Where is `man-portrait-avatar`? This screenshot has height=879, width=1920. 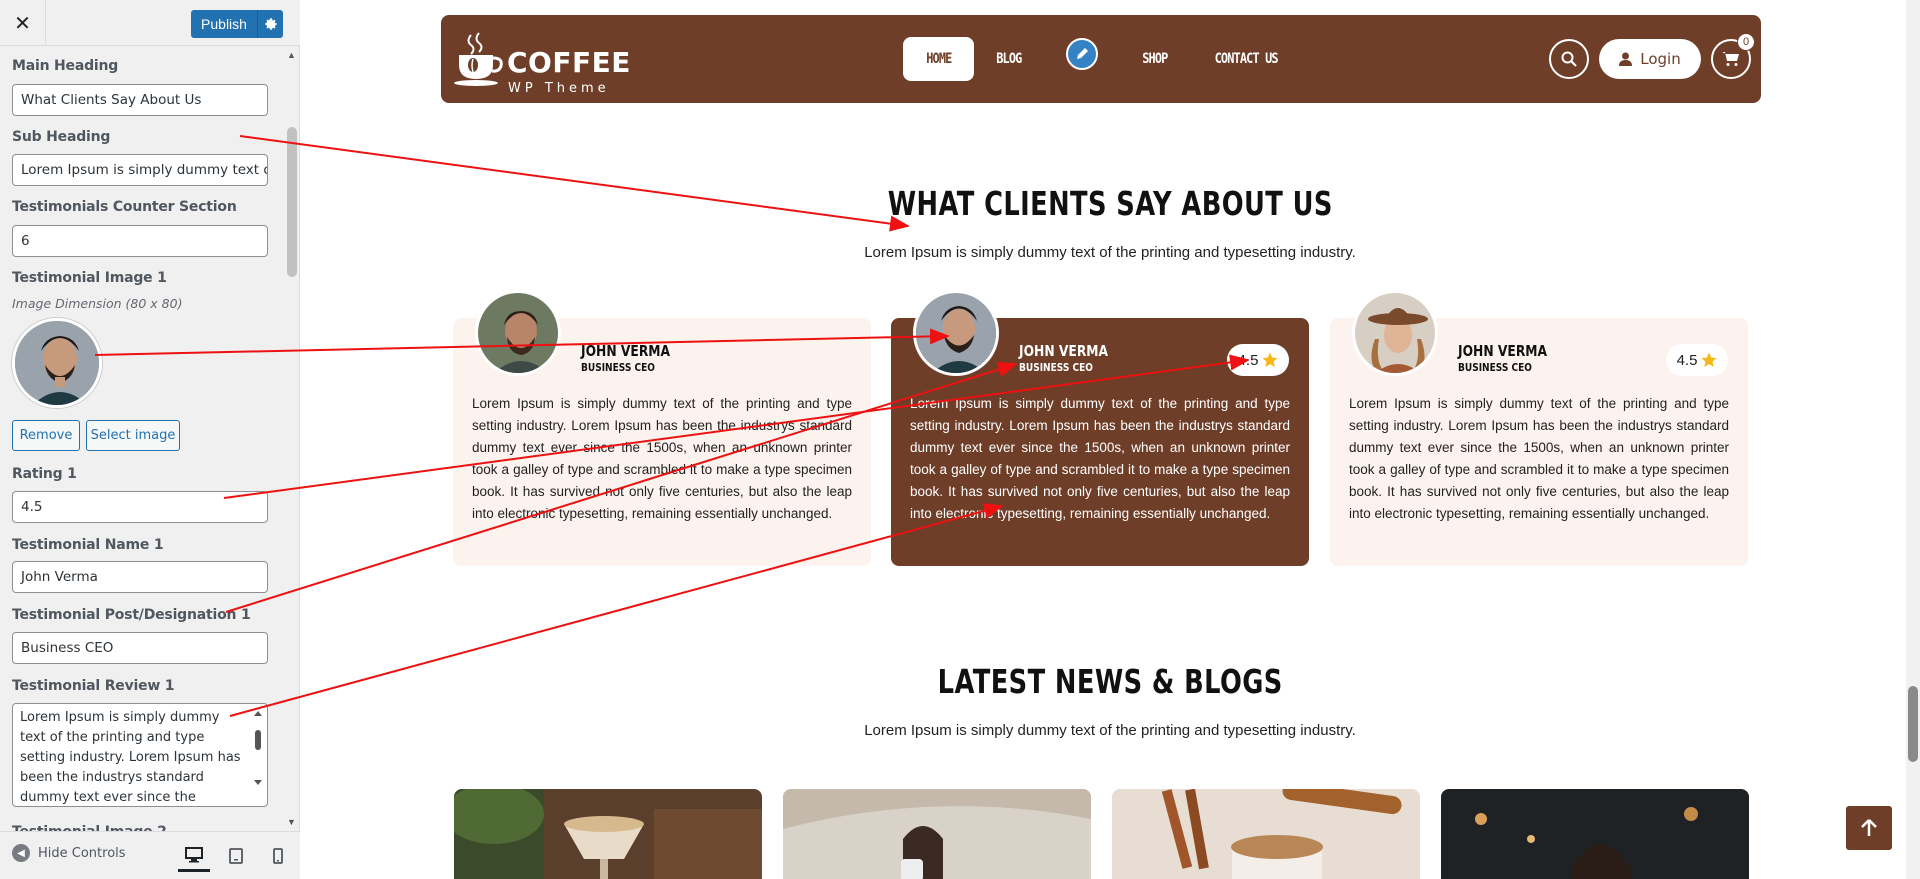 man-portrait-avatar is located at coordinates (956, 333).